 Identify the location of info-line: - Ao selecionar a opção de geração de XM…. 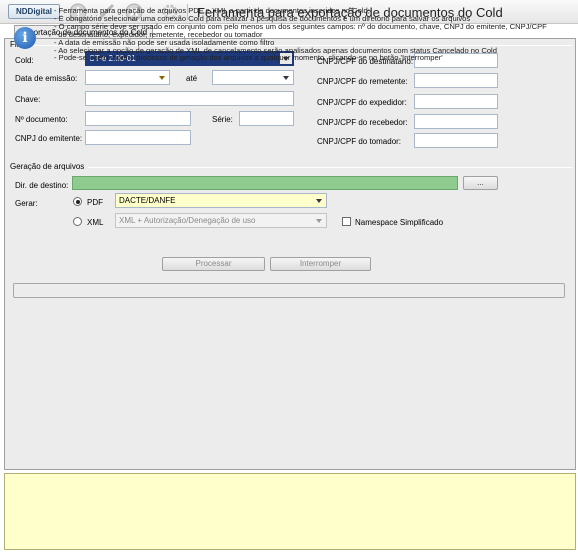
(275, 50).